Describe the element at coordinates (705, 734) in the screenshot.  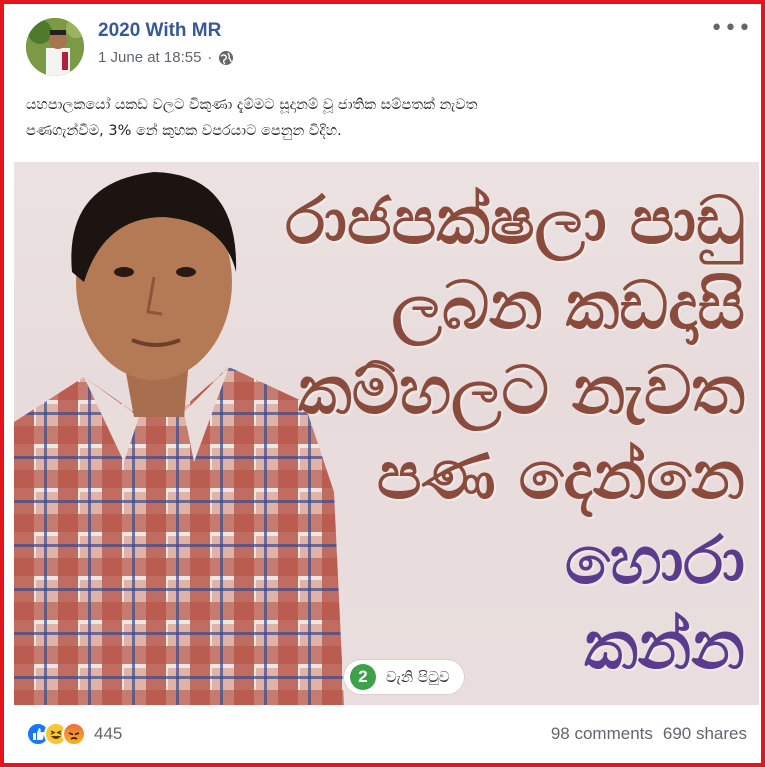
I see `shares-count: 690 shares` at that location.